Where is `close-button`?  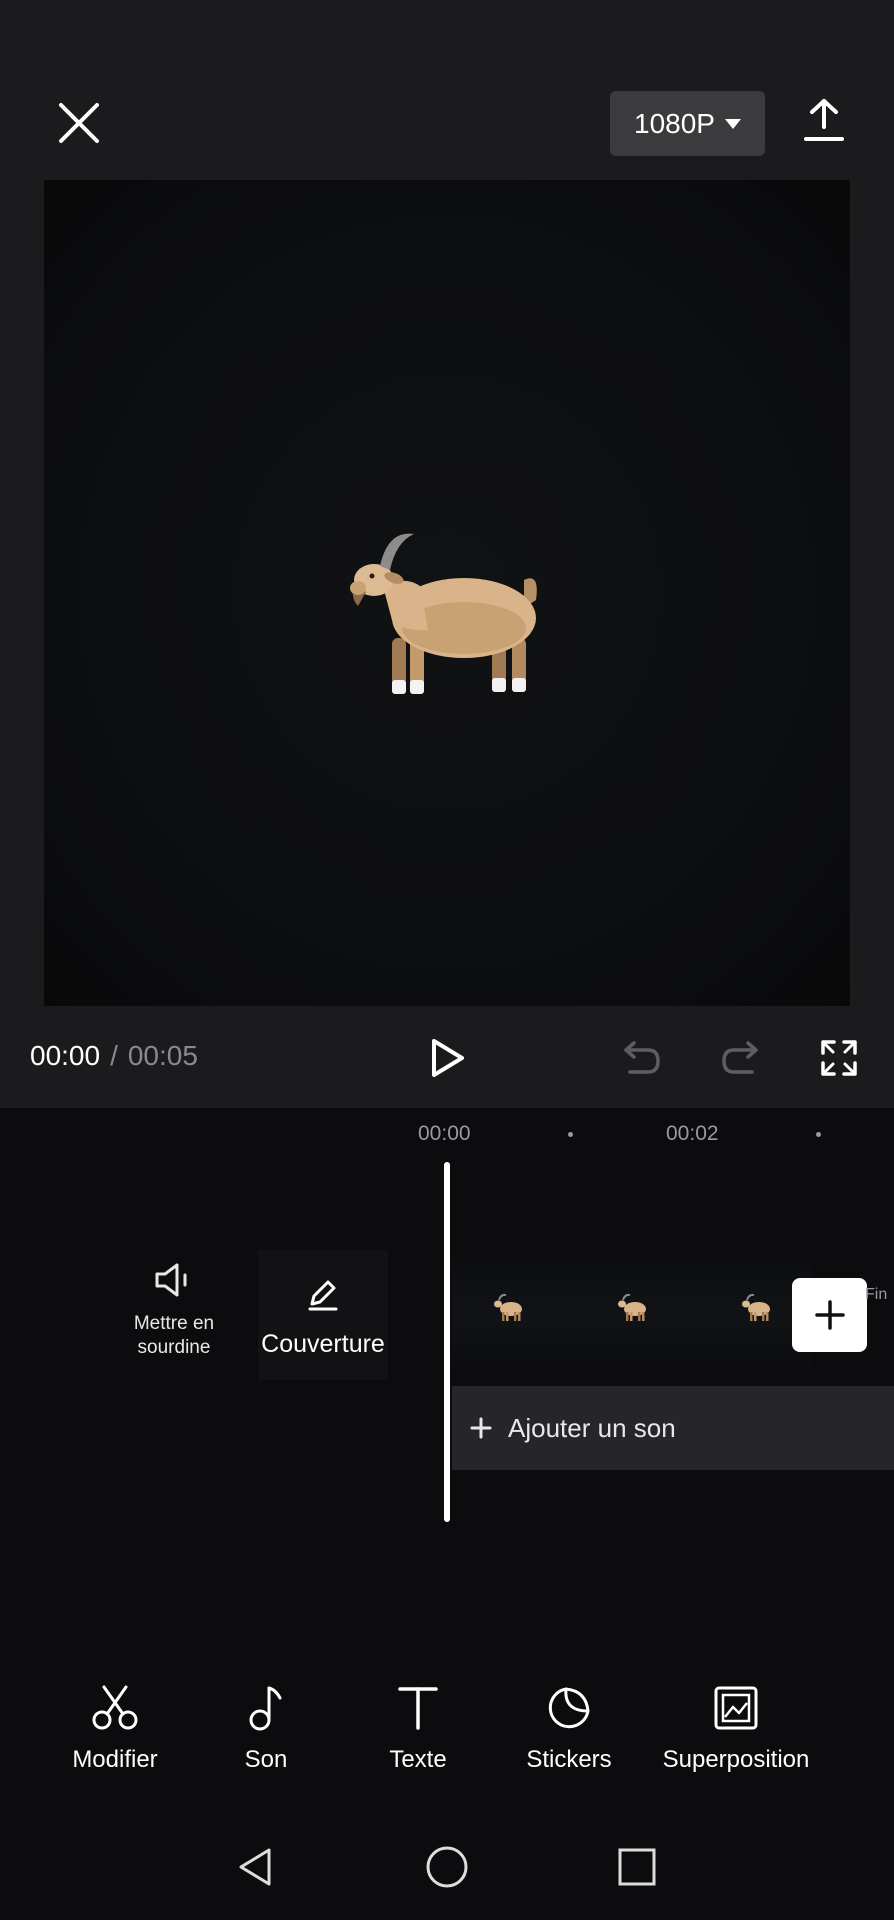
close-button is located at coordinates (79, 123).